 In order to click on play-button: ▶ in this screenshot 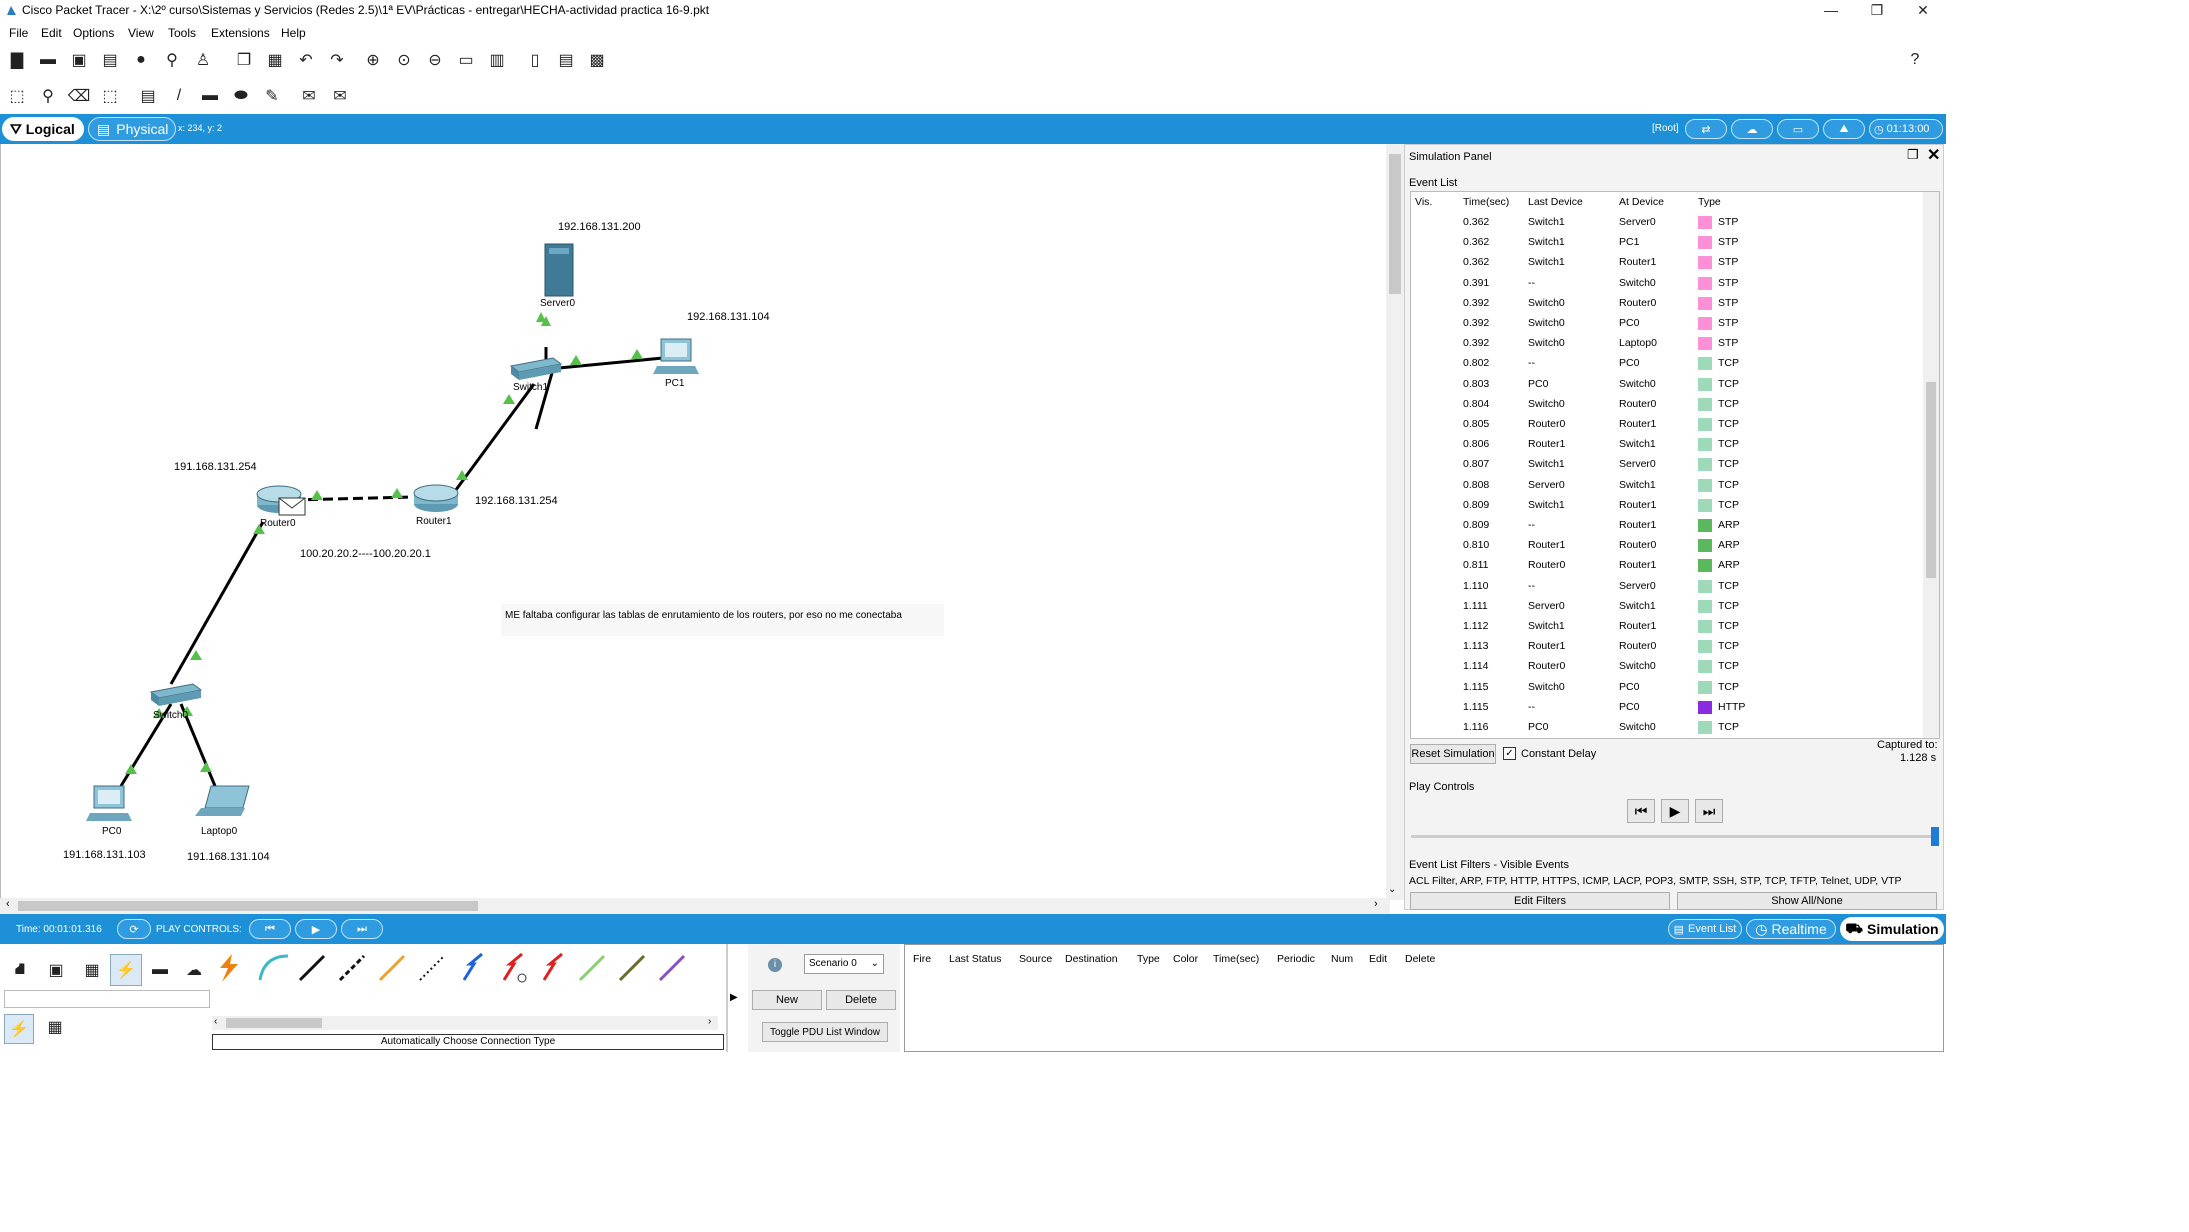, I will do `click(1675, 811)`.